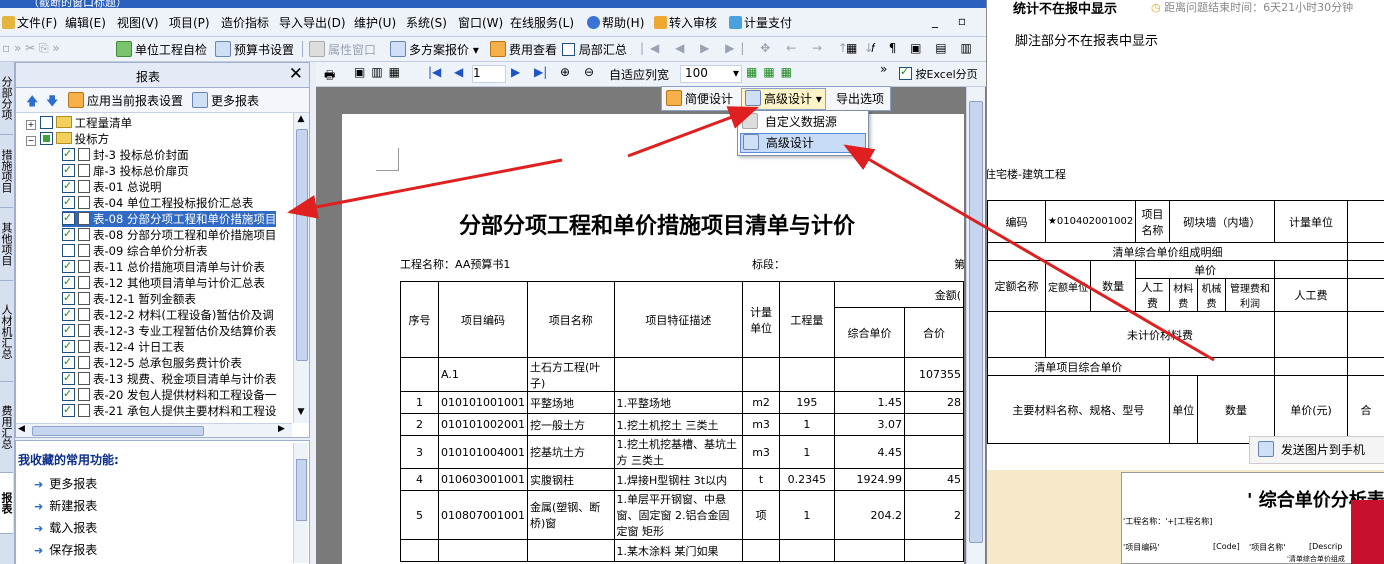  What do you see at coordinates (434, 72) in the screenshot?
I see `first-page-icon: |◀` at bounding box center [434, 72].